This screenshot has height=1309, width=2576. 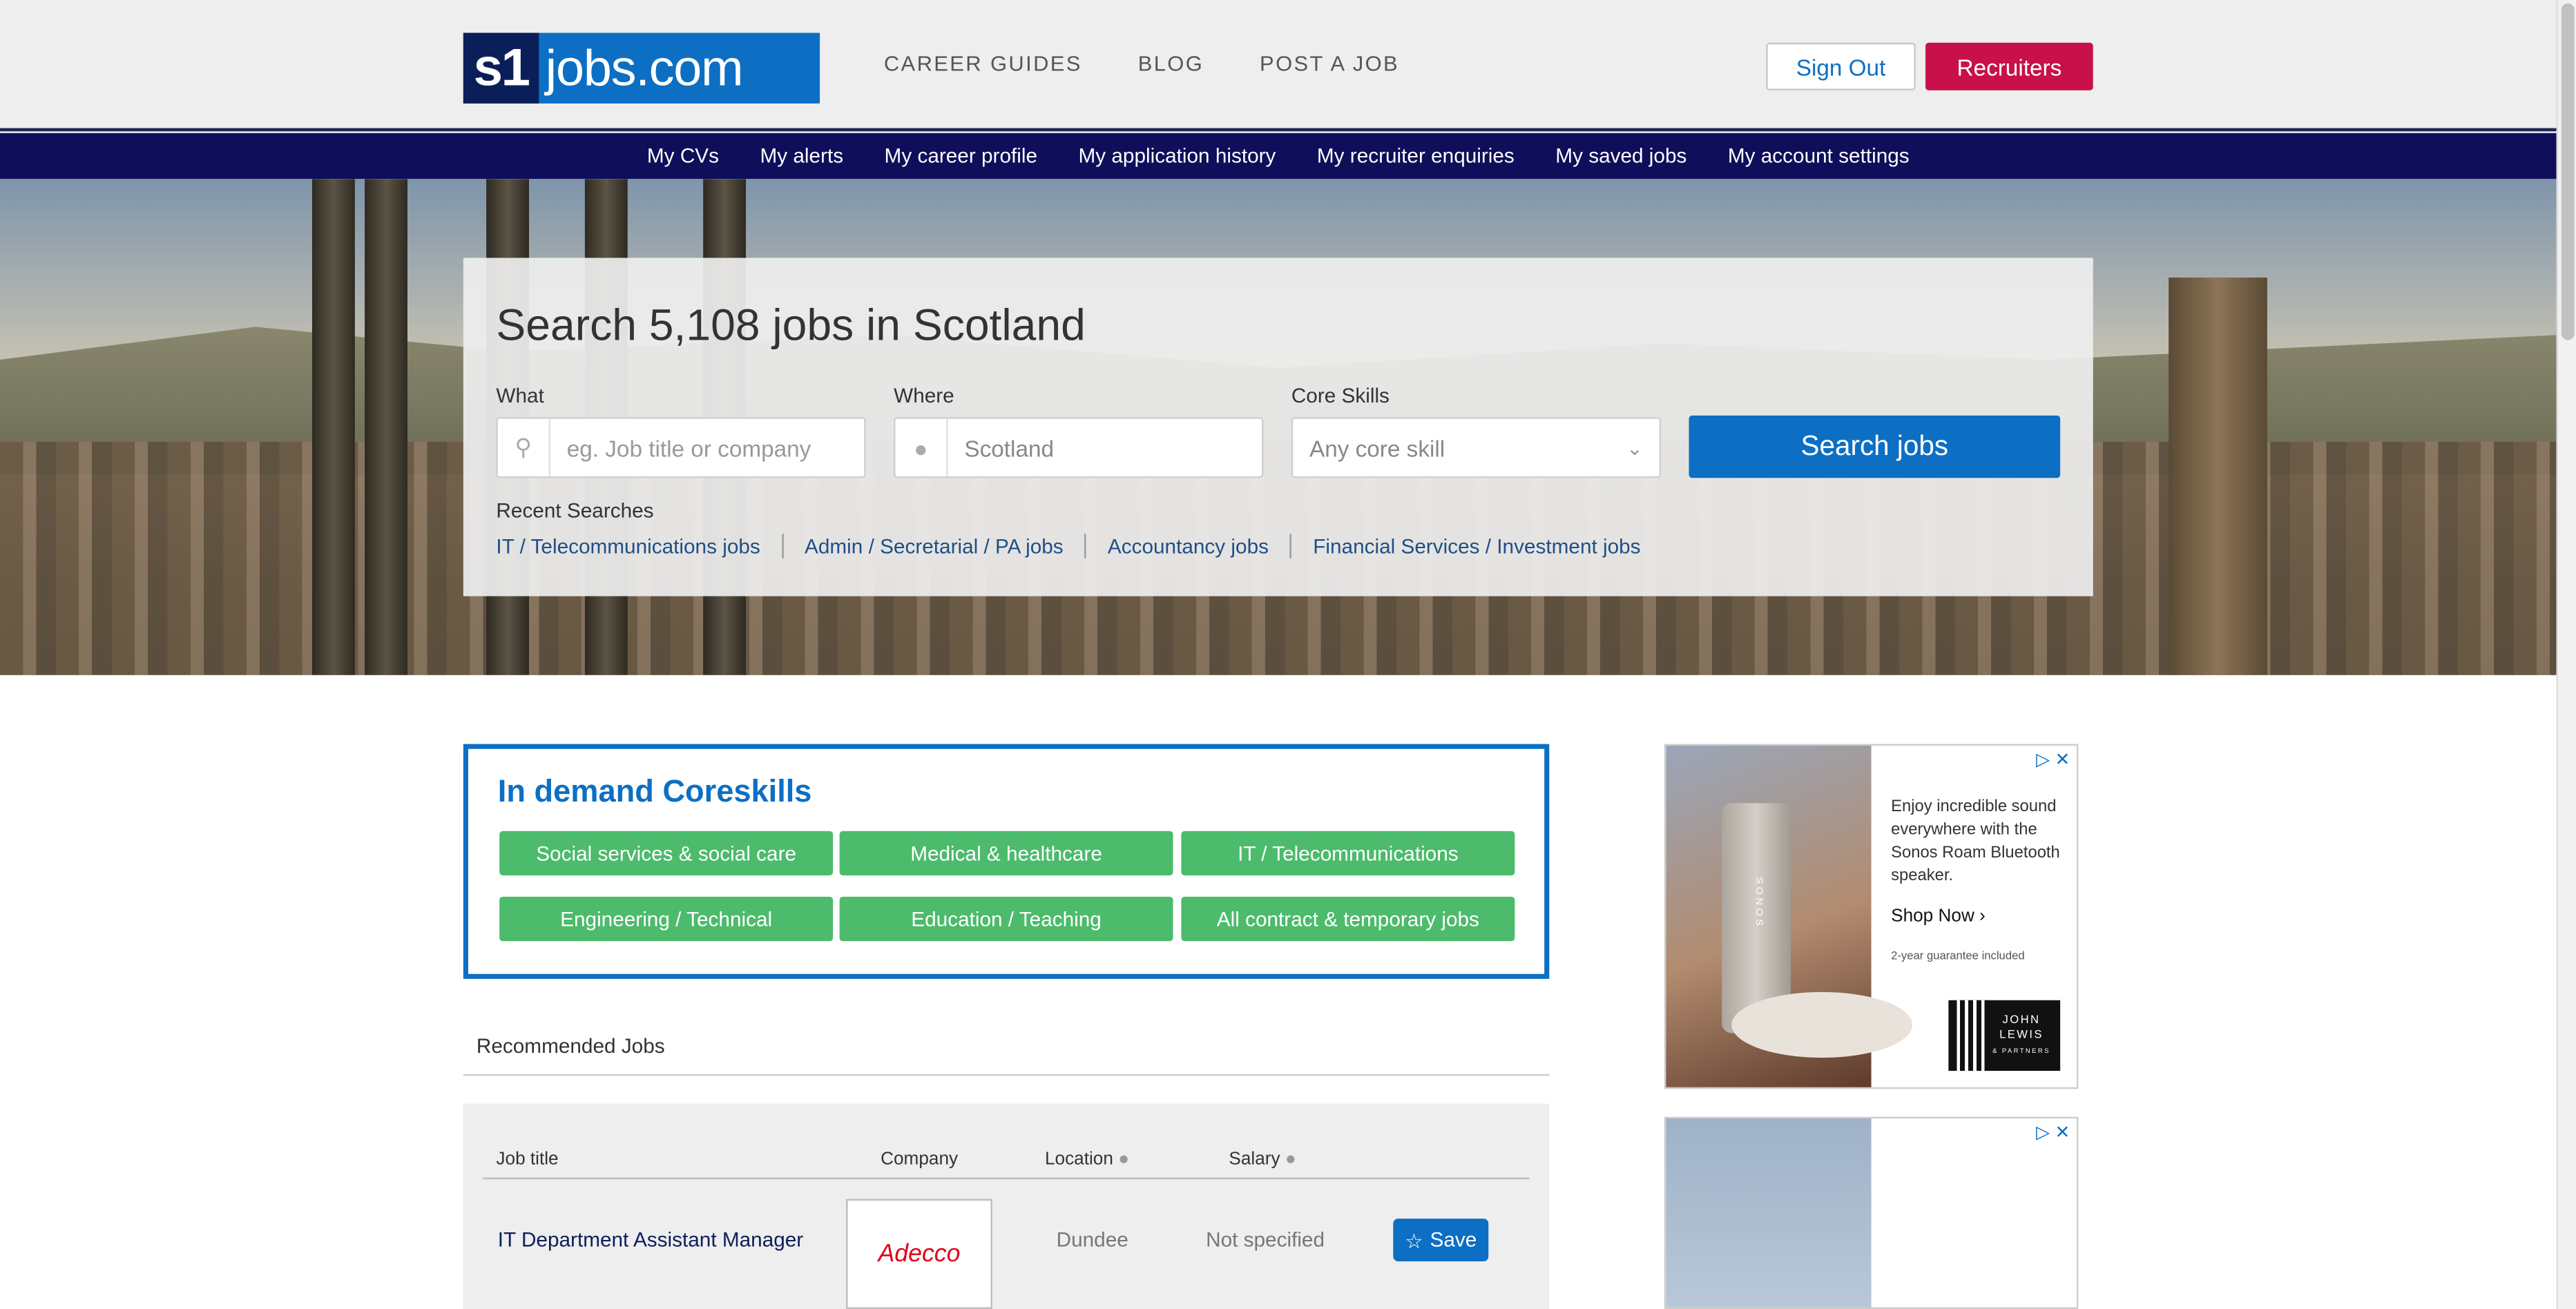 What do you see at coordinates (1009, 447) in the screenshot?
I see `where-value: Scotland` at bounding box center [1009, 447].